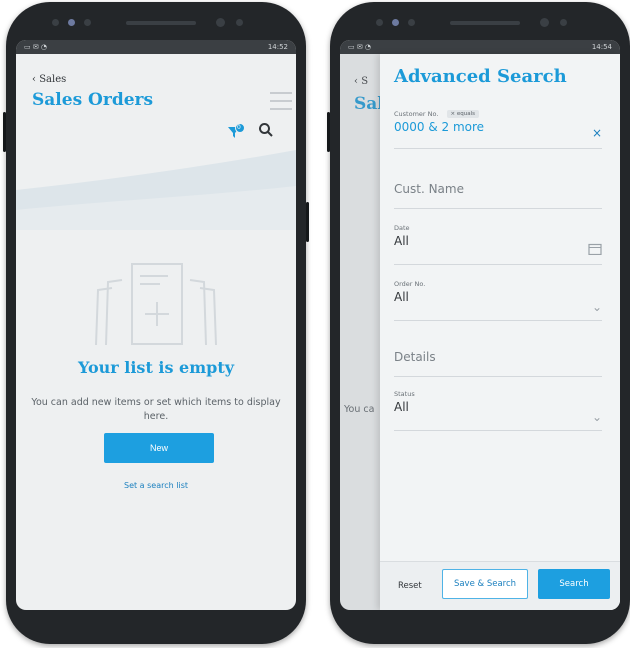 Image resolution: width=630 pixels, height=648 pixels. Describe the element at coordinates (93, 100) in the screenshot. I see `page-title: Sales Orders` at that location.